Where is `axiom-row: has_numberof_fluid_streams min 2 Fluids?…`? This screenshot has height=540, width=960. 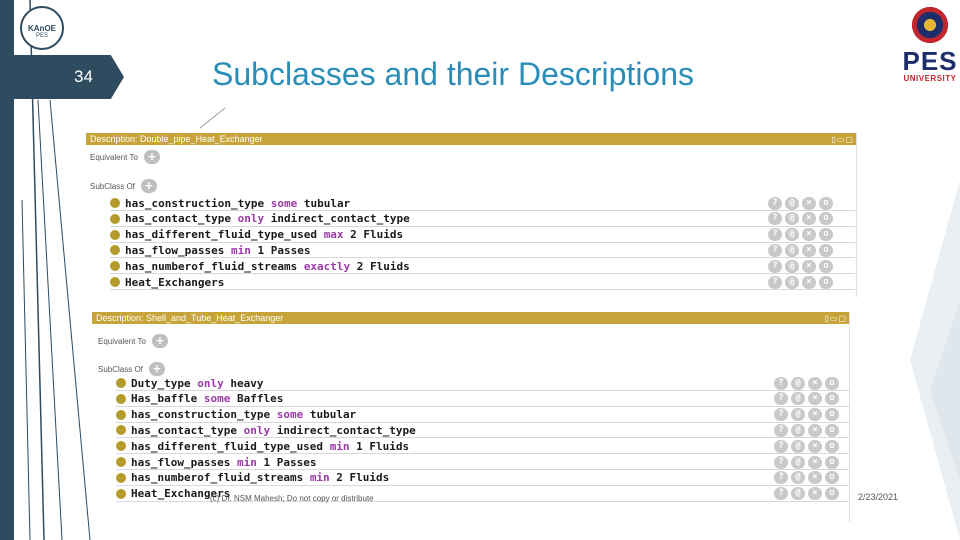
axiom-row: has_numberof_fluid_streams min 2 Fluids?… is located at coordinates (482, 478).